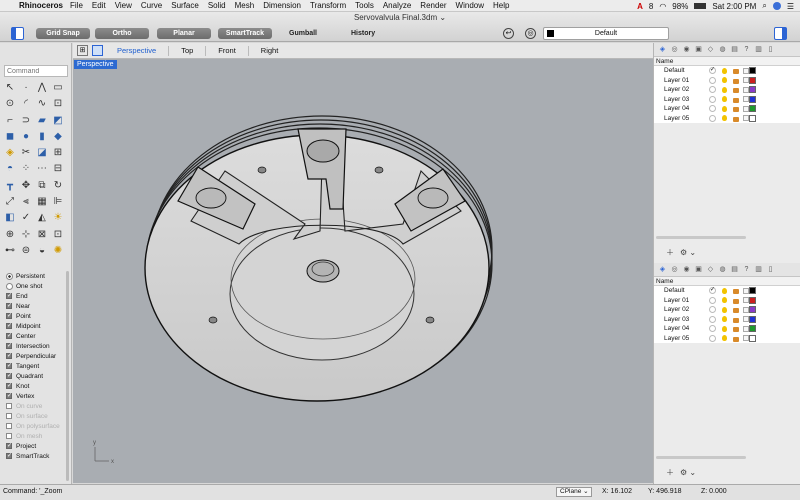 This screenshot has height=500, width=800. What do you see at coordinates (99, 5) in the screenshot?
I see `menu-edit: Edit` at bounding box center [99, 5].